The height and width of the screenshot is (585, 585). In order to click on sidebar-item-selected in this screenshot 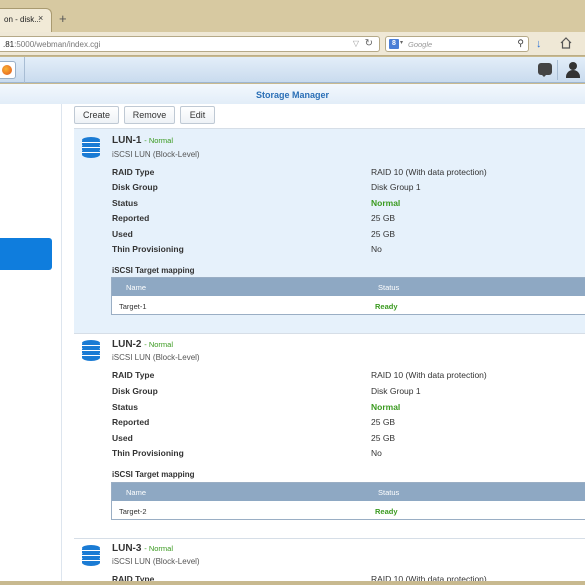, I will do `click(26, 254)`.